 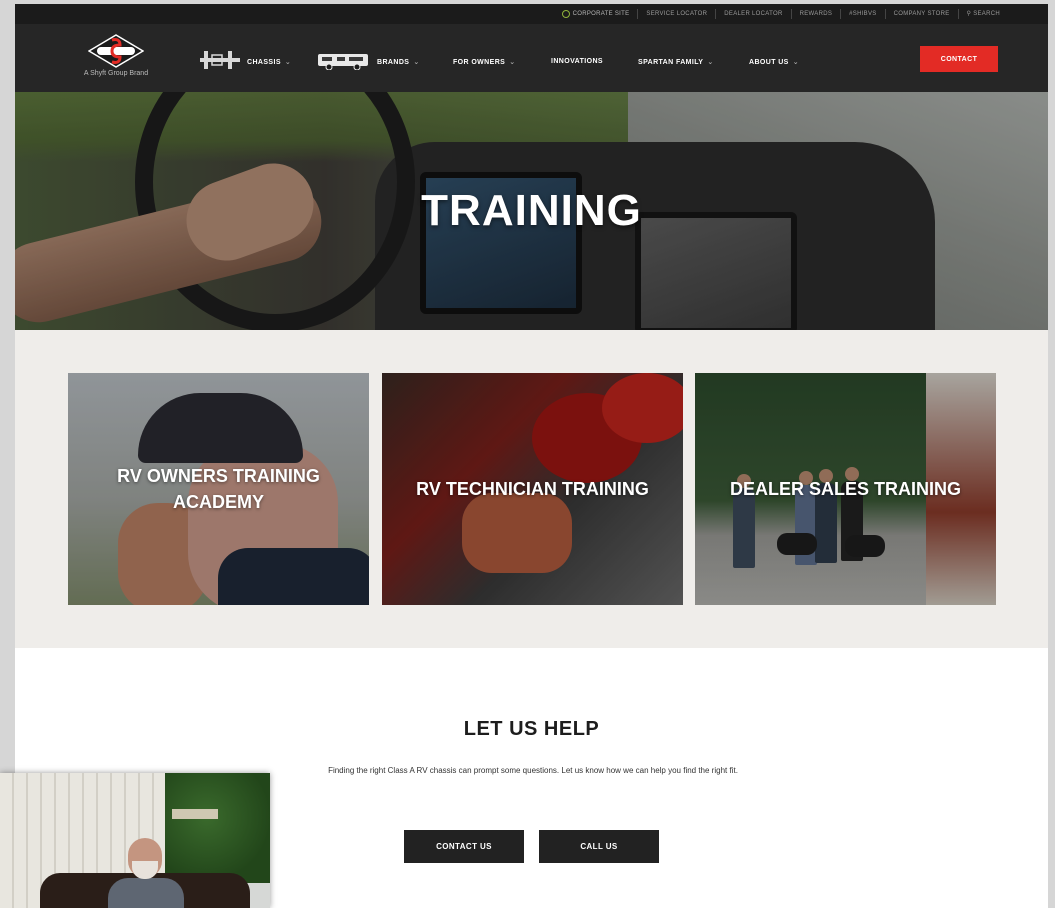 I want to click on nav-innovations: INNOVATIONS, so click(x=577, y=61).